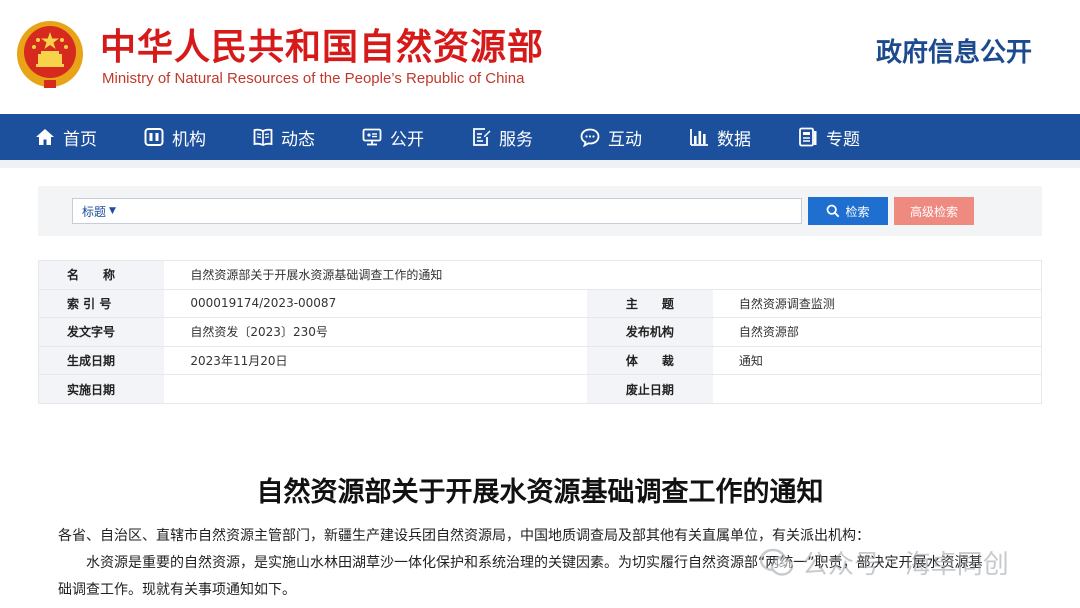 This screenshot has height=608, width=1080. Describe the element at coordinates (45, 137) in the screenshot. I see `home-icon` at that location.